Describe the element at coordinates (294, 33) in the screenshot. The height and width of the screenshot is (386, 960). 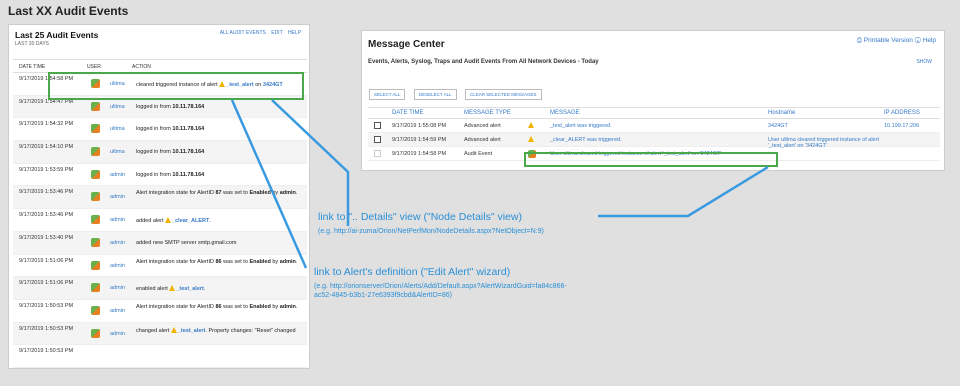
I see `help-link: HELP` at that location.